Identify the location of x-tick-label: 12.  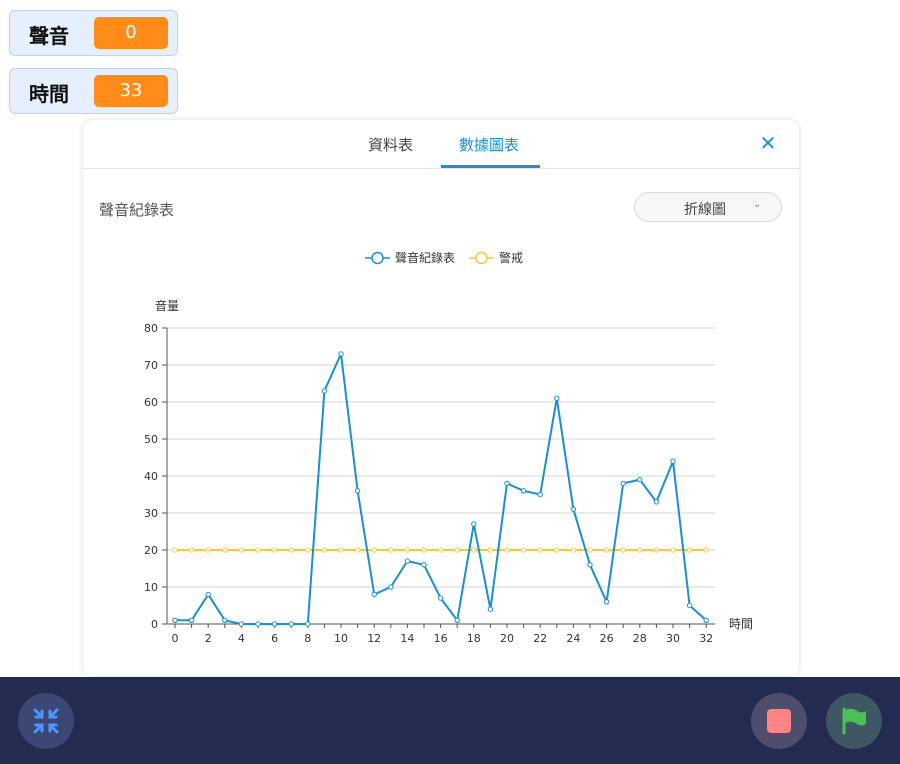
(374, 638).